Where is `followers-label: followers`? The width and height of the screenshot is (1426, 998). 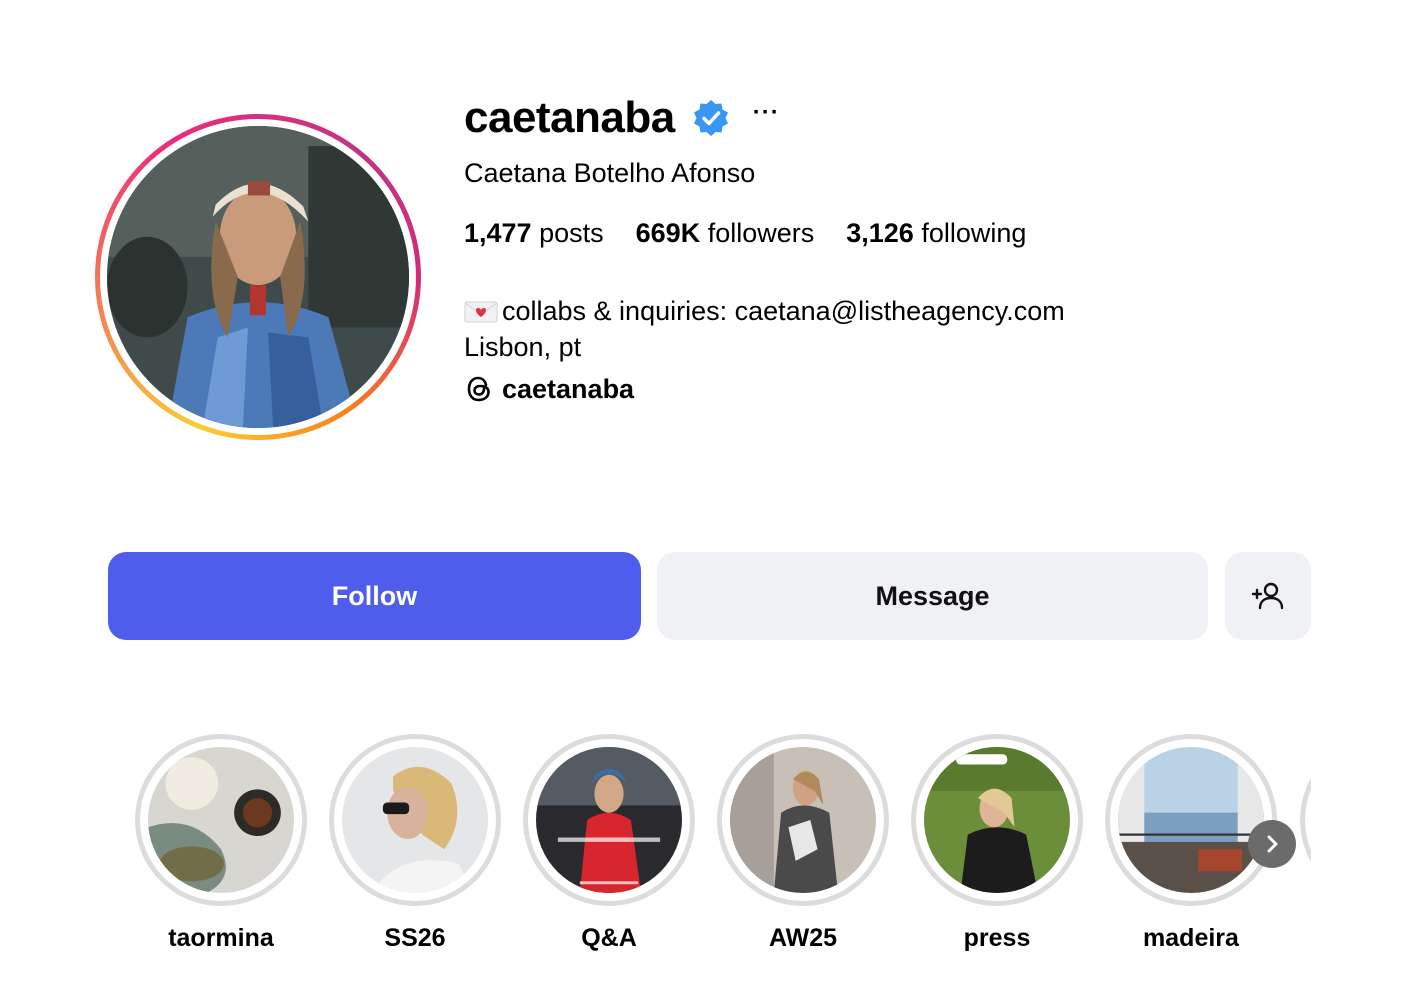
followers-label: followers is located at coordinates (761, 233).